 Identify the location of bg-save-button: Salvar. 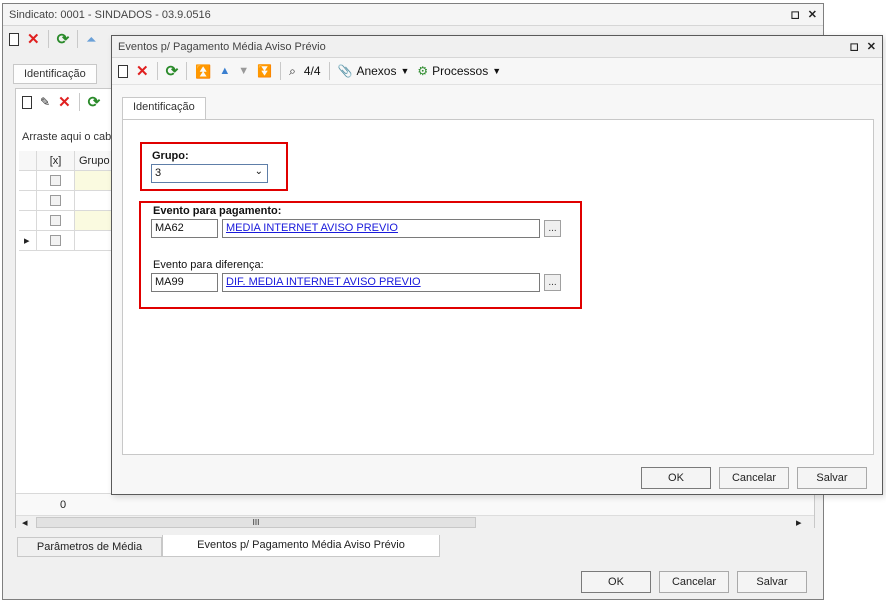
(772, 582).